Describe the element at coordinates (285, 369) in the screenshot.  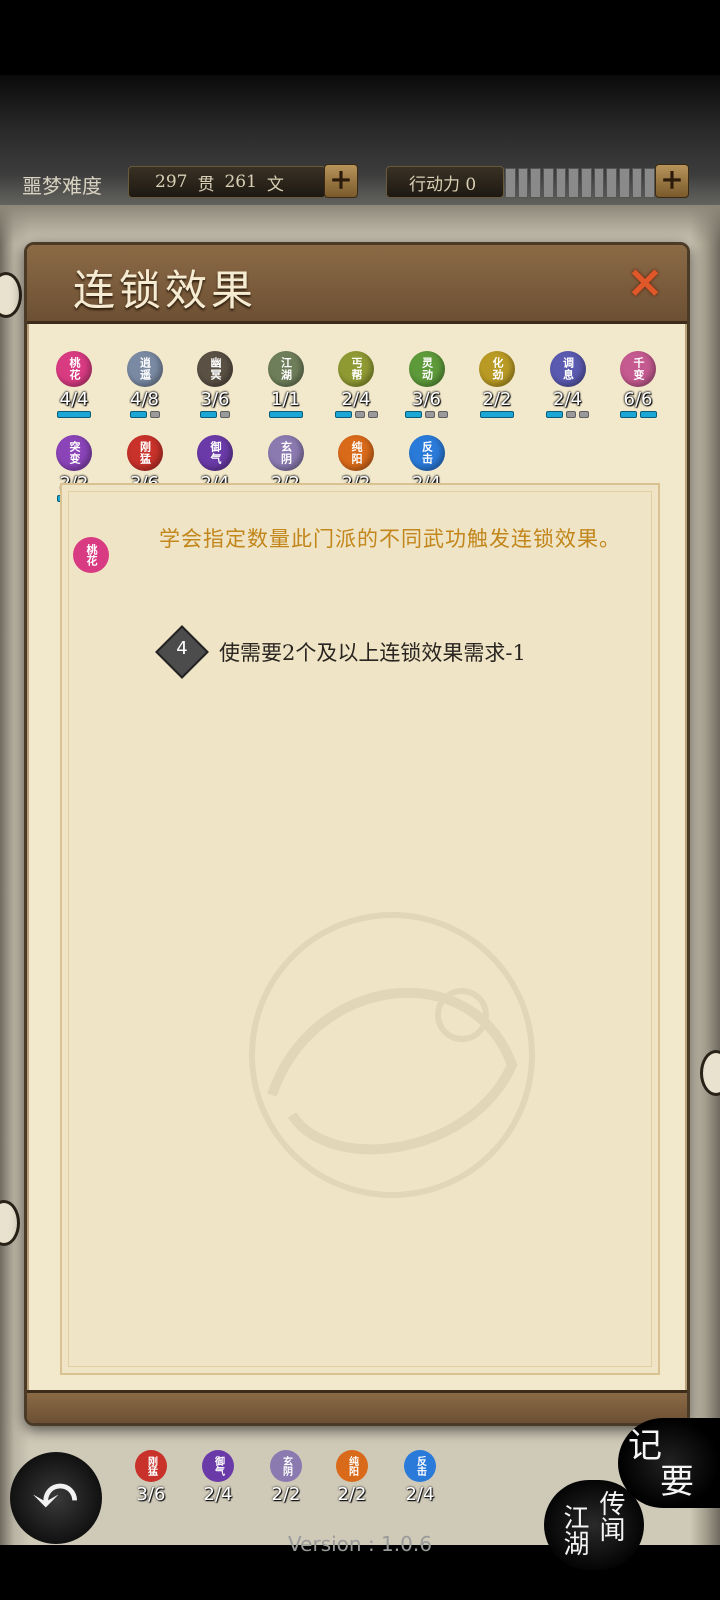
I see `sect-icon: 江湖` at that location.